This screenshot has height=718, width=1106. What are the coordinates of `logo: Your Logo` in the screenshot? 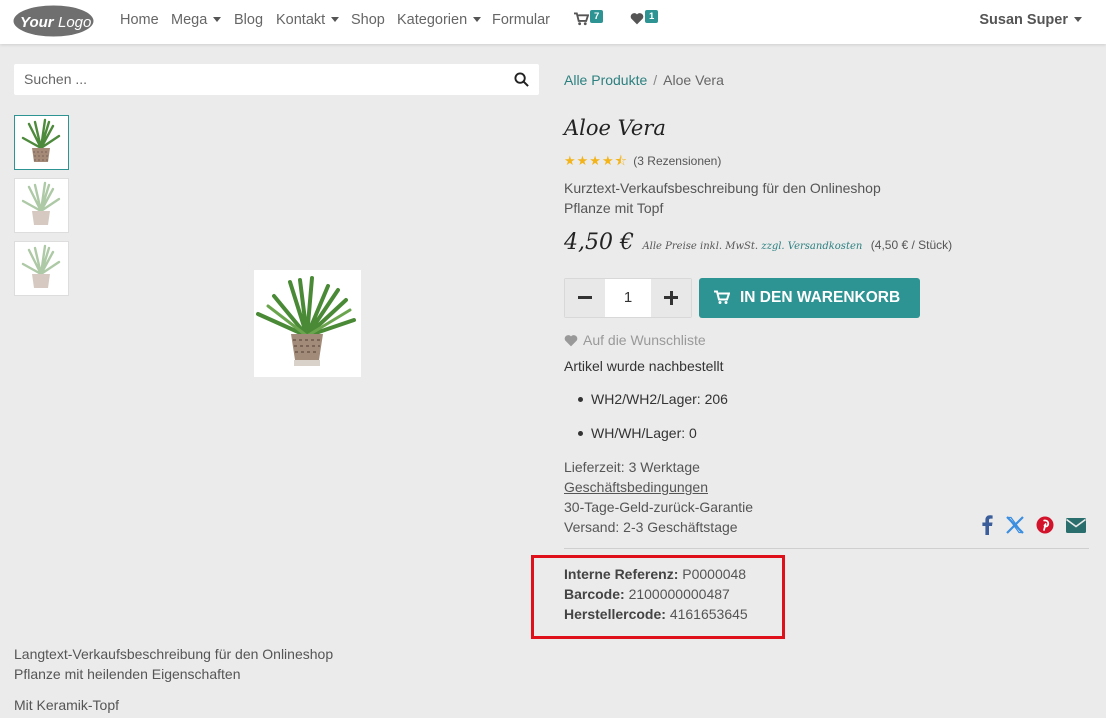 It's located at (53, 21).